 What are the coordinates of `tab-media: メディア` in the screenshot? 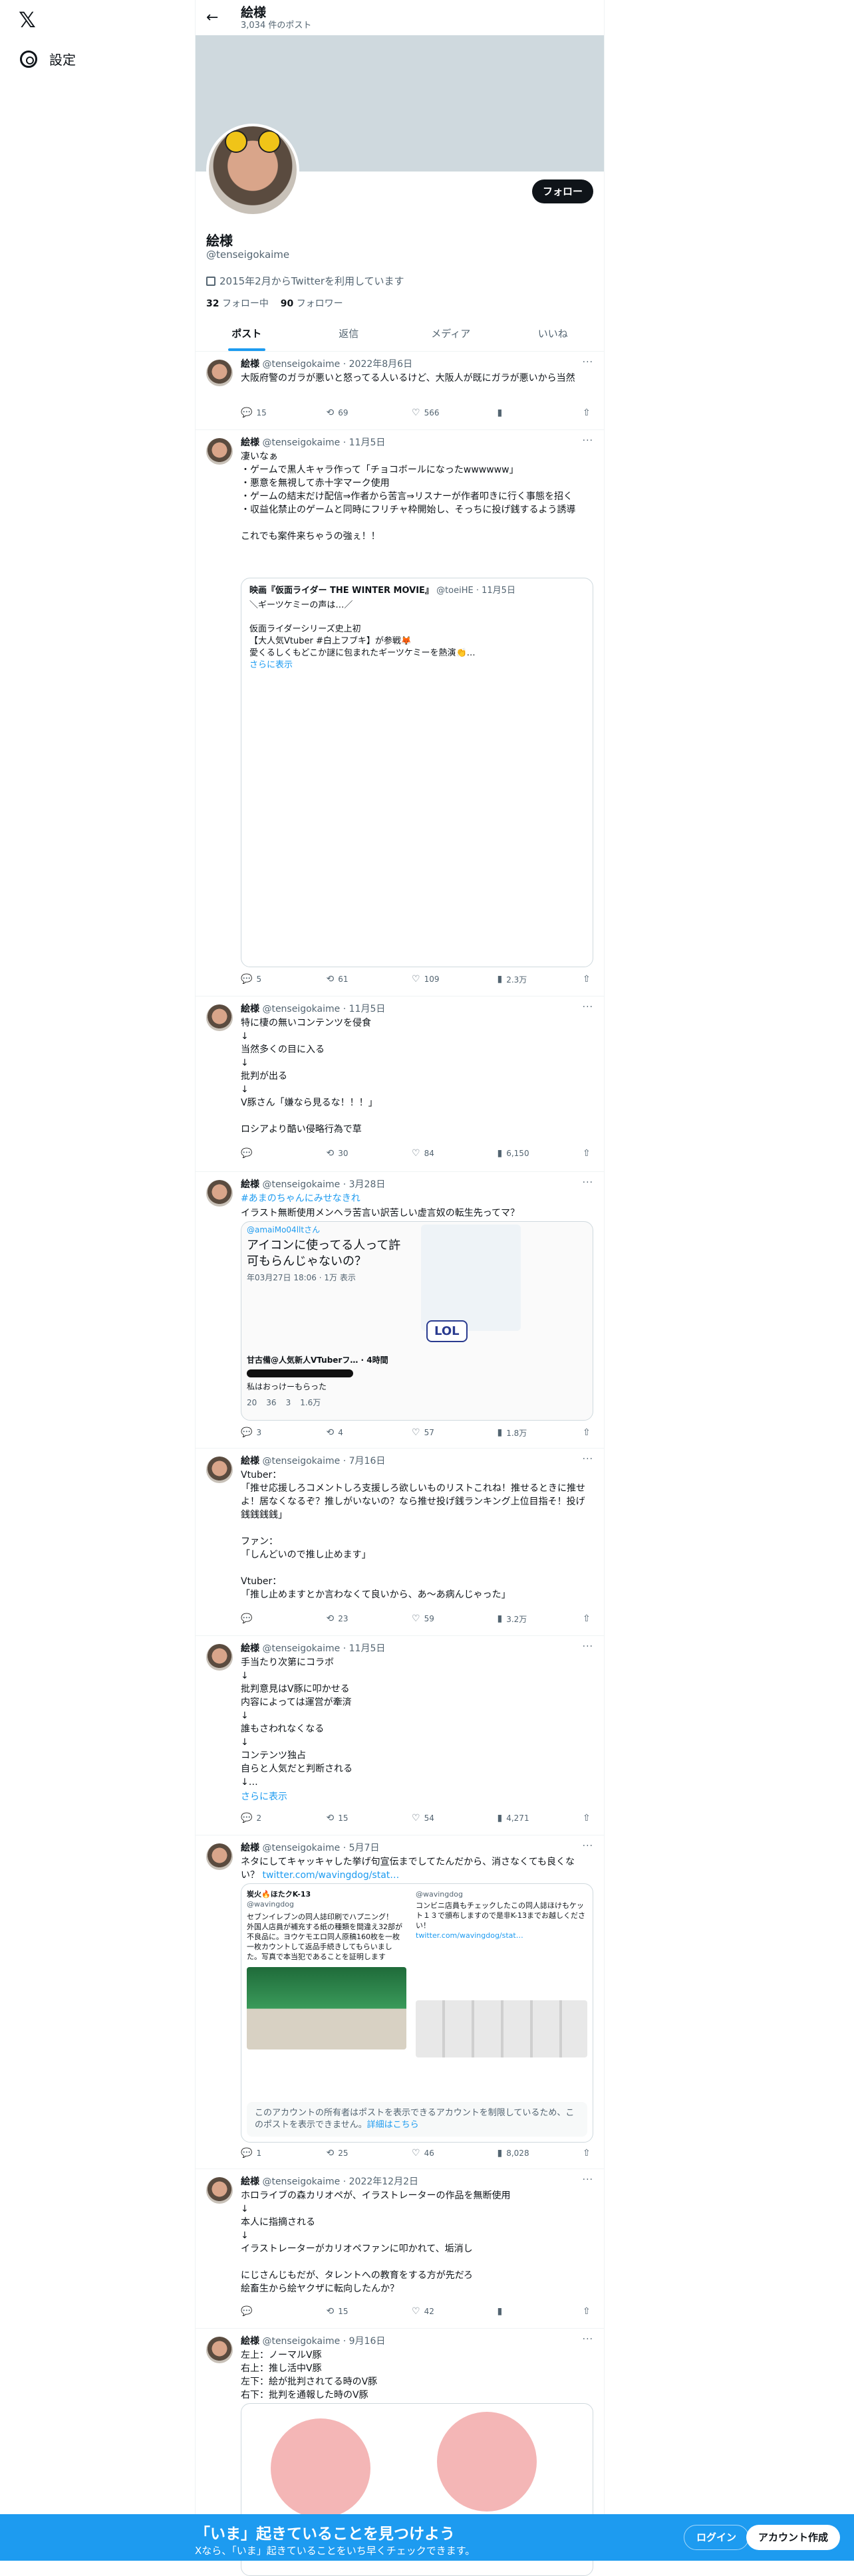 It's located at (451, 333).